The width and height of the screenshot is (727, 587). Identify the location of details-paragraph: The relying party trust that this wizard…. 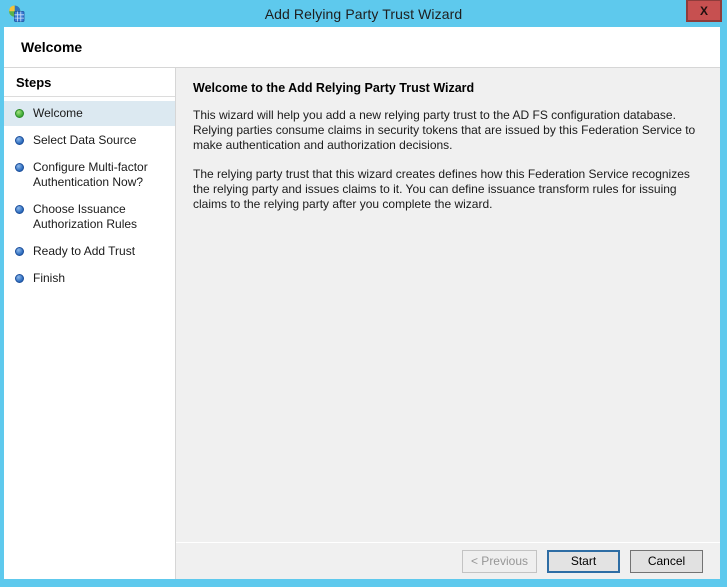
(443, 189).